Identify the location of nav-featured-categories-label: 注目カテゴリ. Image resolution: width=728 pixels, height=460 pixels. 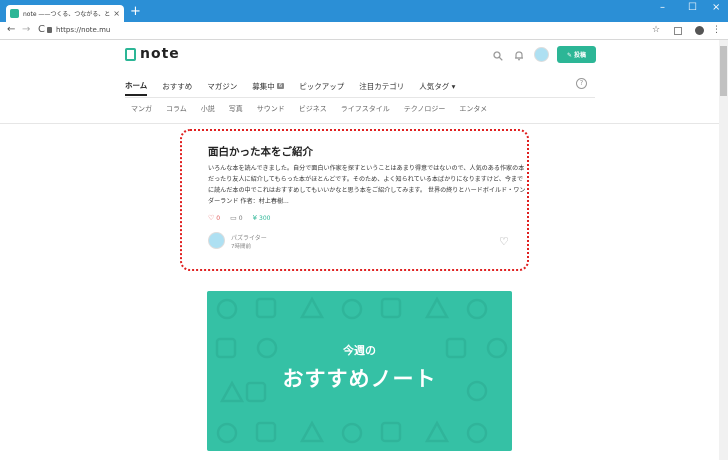
(382, 86).